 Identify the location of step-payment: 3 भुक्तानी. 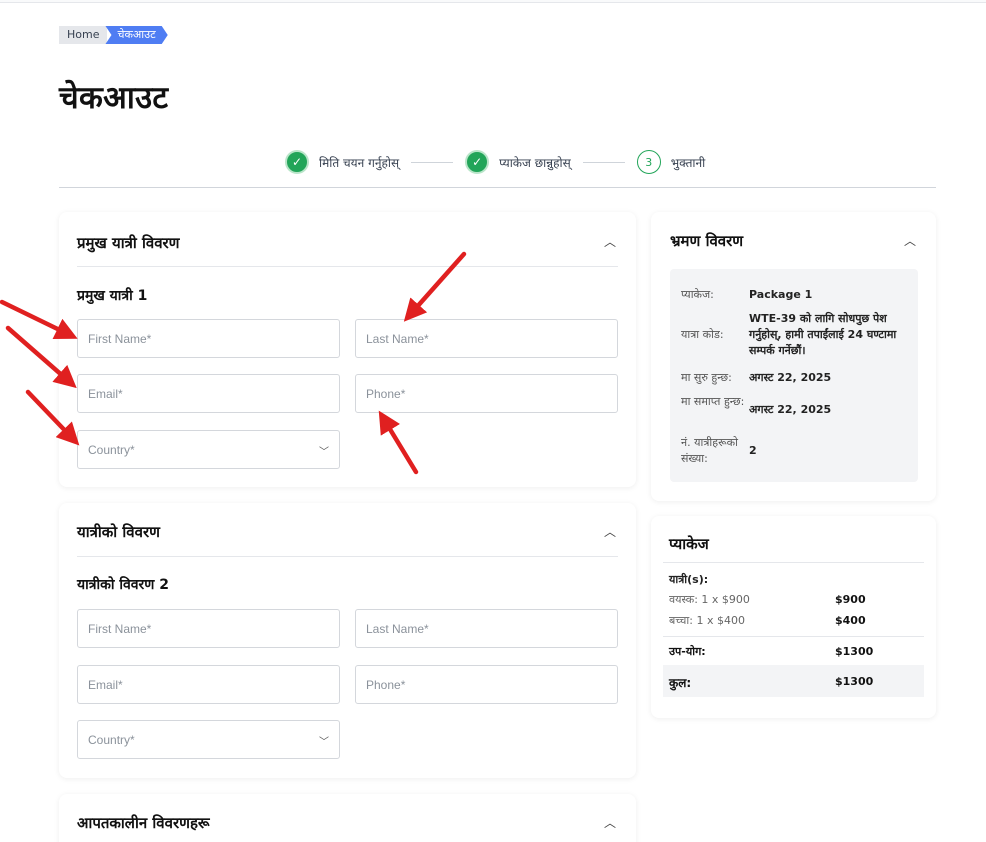
(671, 162).